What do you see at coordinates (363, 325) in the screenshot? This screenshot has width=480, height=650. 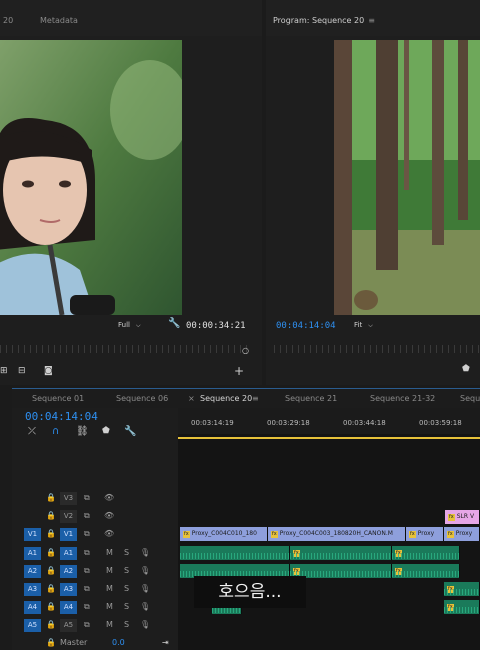 I see `program-zoom-select: Fit ⌵` at bounding box center [363, 325].